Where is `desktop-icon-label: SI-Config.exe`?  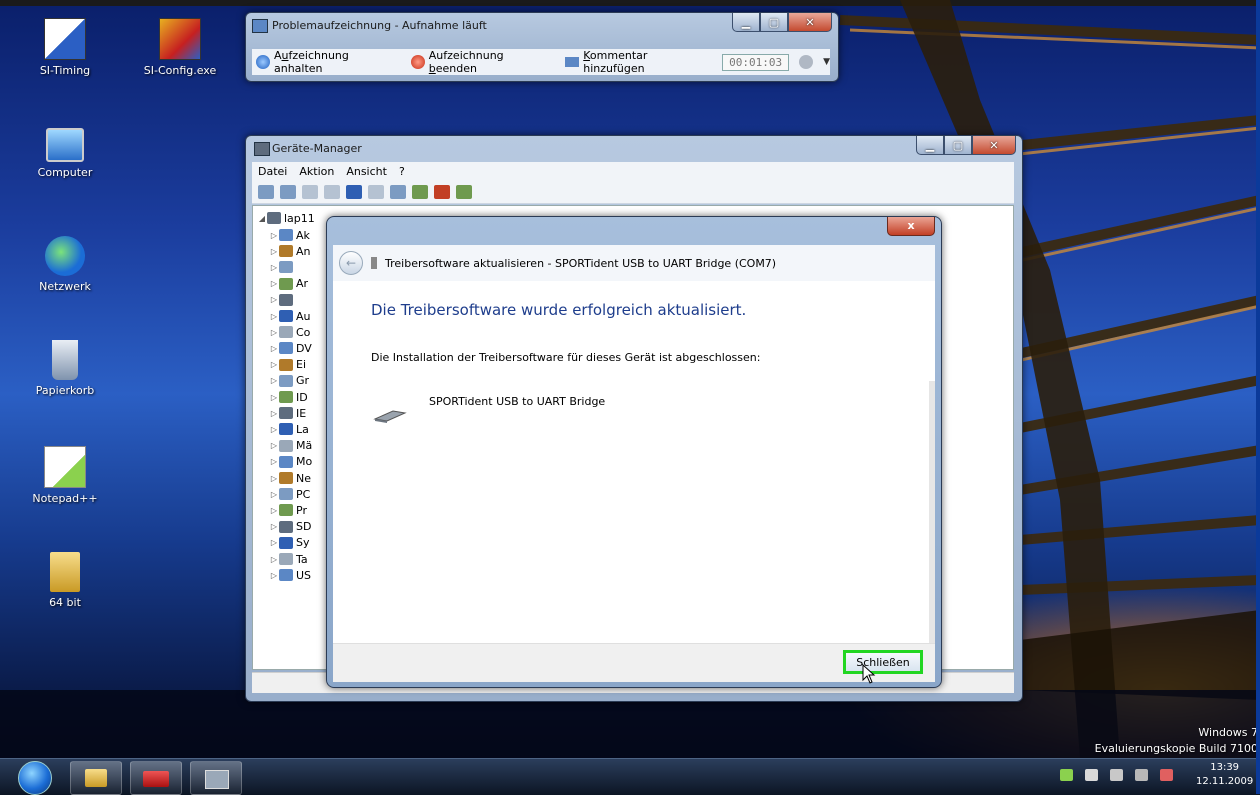 desktop-icon-label: SI-Config.exe is located at coordinates (180, 70).